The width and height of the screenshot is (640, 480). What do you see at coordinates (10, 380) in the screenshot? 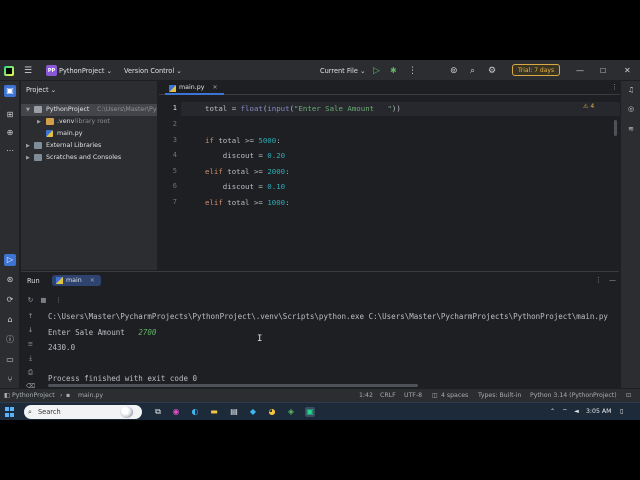
I see `git-icon: ⑂` at bounding box center [10, 380].